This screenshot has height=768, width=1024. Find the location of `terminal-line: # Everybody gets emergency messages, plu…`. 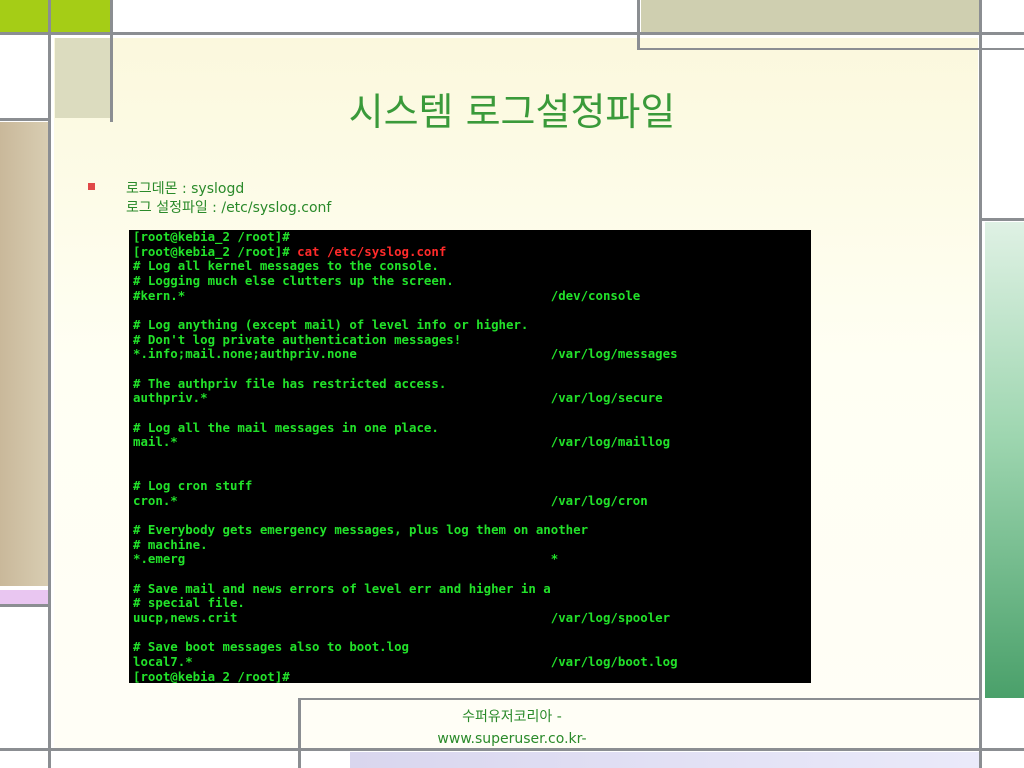

terminal-line: # Everybody gets emergency messages, plu… is located at coordinates (361, 530).